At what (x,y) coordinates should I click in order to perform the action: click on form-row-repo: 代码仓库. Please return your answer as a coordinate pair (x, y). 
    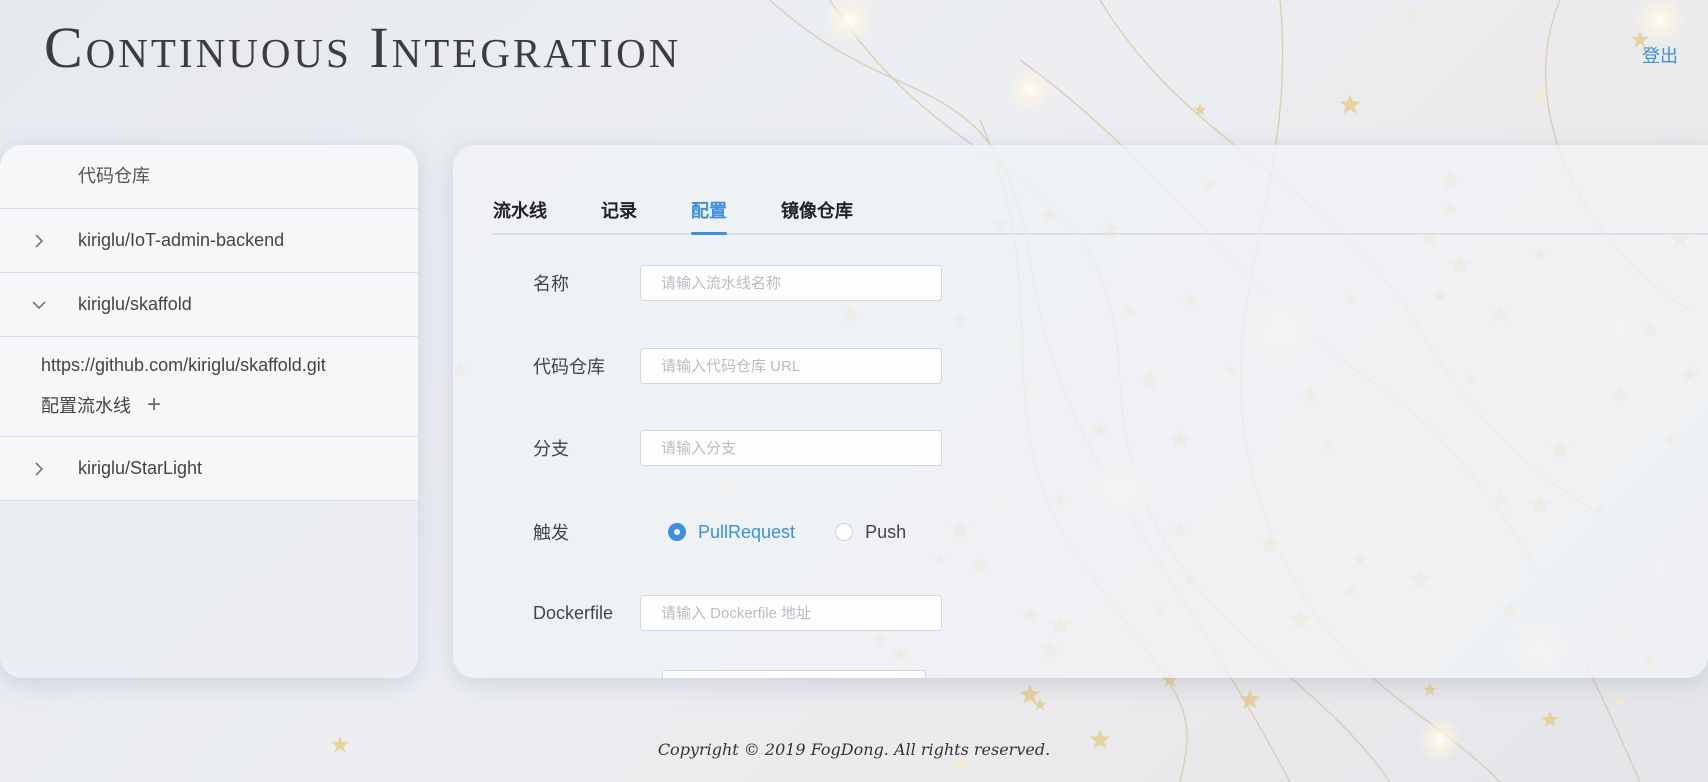
    Looking at the image, I should click on (737, 366).